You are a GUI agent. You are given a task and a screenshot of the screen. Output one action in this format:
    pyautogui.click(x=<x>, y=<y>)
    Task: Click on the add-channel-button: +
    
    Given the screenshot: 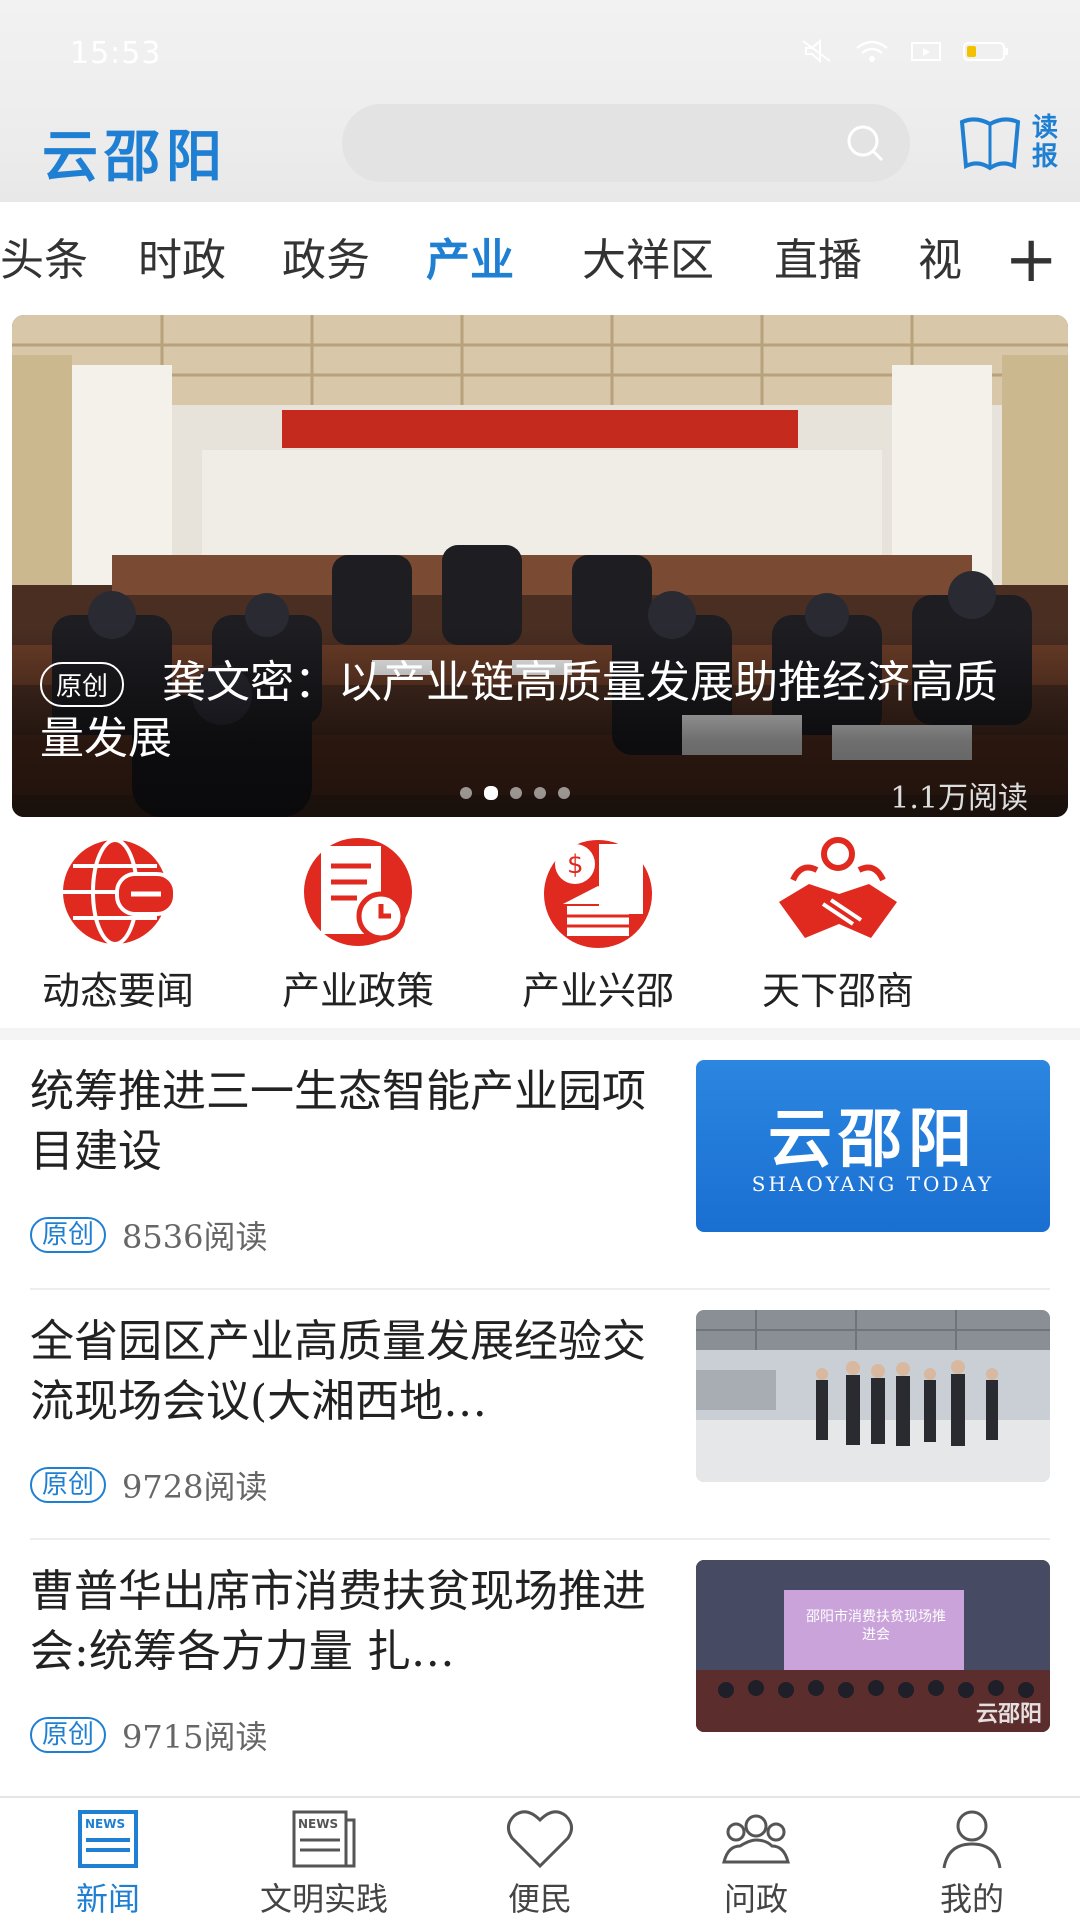 What is the action you would take?
    pyautogui.click(x=1031, y=260)
    